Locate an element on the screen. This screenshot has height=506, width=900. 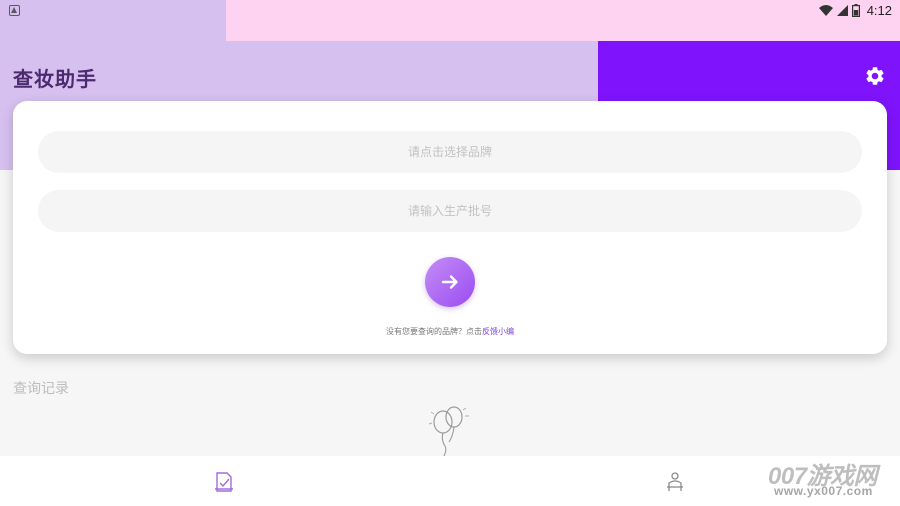
notification-icon is located at coordinates (14, 10).